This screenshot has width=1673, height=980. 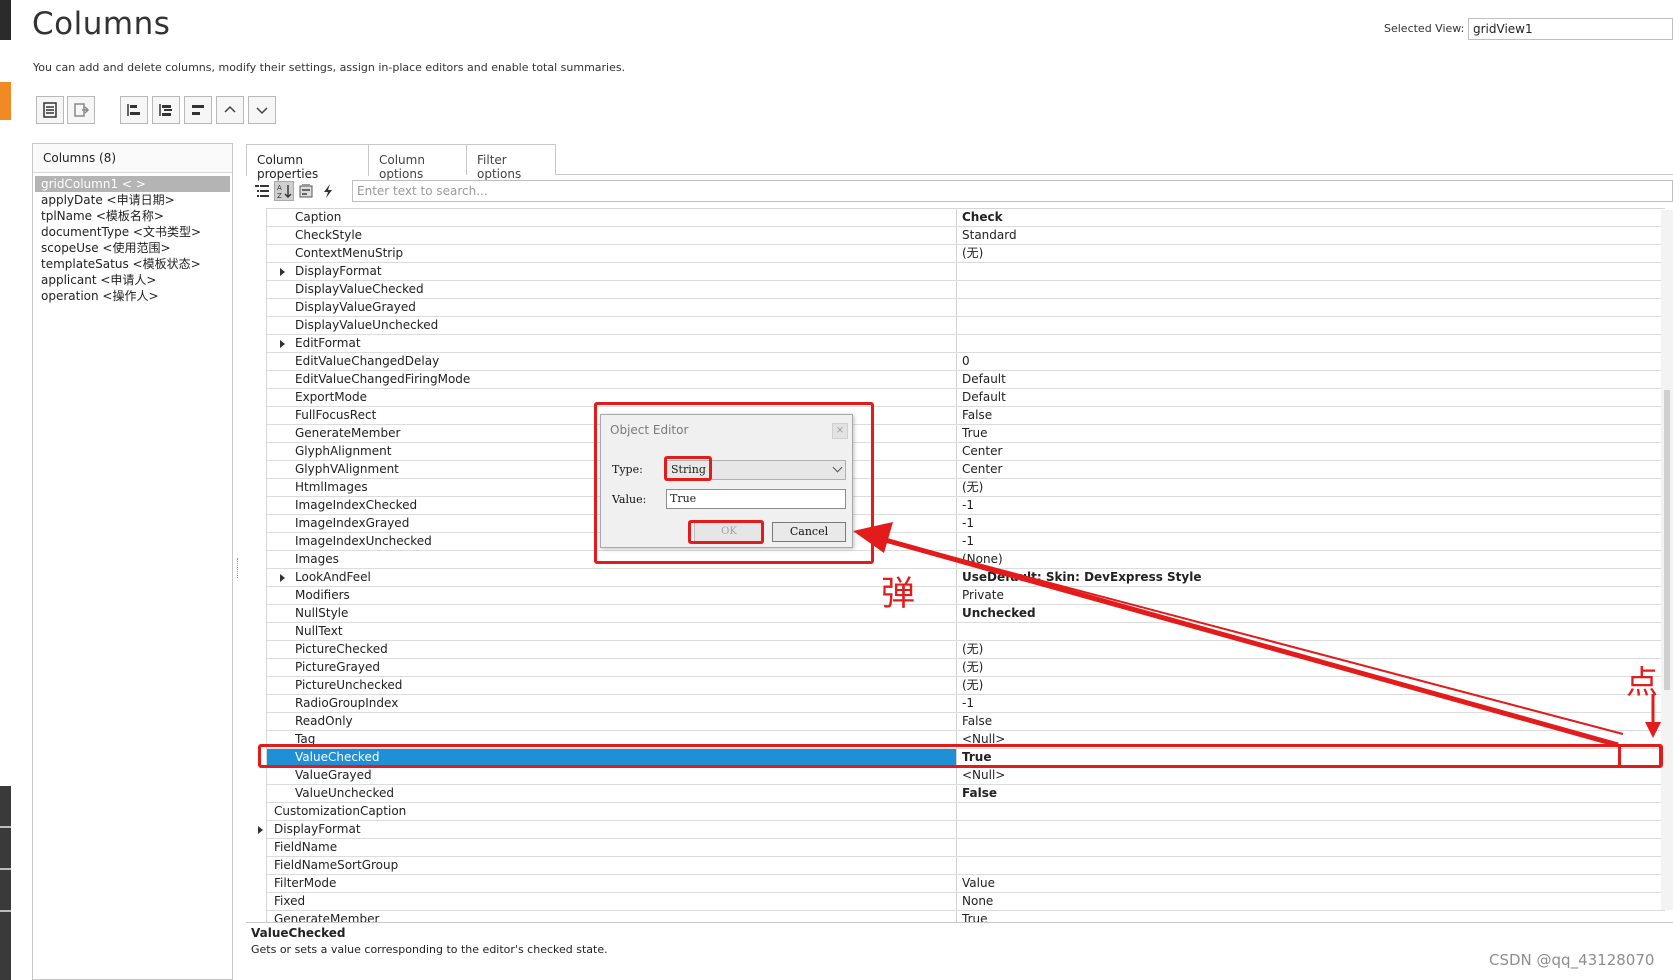 I want to click on property-row: RadioGroupIndex -1, so click(x=966, y=704).